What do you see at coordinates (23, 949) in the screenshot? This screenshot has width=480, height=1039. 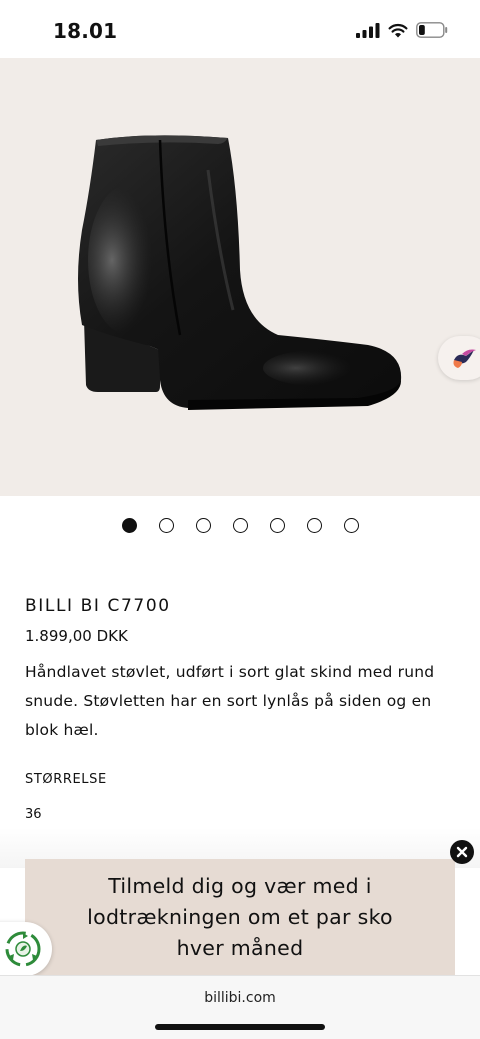 I see `recycle-leaf-icon` at bounding box center [23, 949].